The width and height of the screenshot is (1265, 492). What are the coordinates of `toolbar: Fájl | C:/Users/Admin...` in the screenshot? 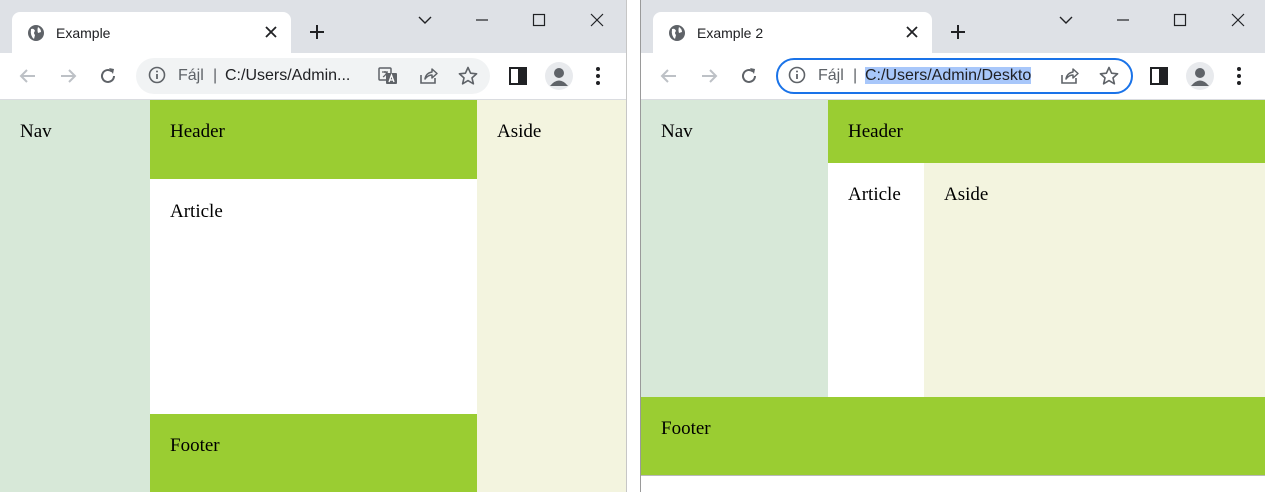 It's located at (313, 76).